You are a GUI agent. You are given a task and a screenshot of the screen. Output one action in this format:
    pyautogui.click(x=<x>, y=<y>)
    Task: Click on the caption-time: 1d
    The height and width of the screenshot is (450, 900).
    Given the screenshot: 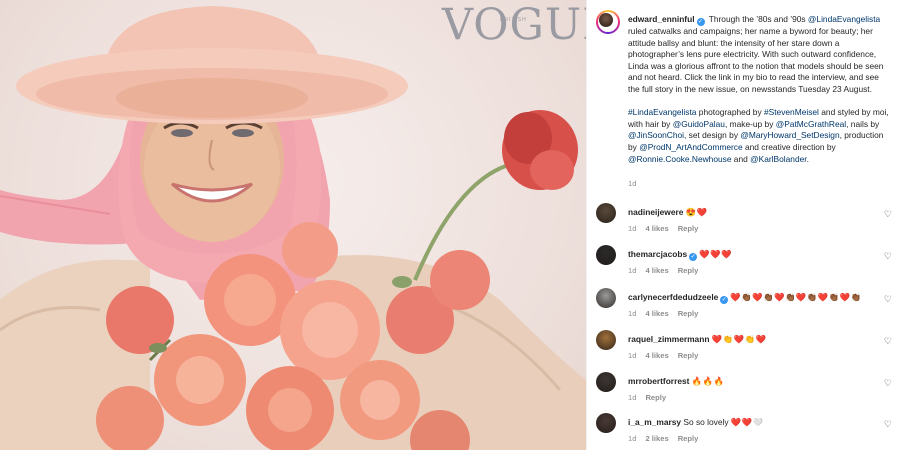 What is the action you would take?
    pyautogui.click(x=632, y=183)
    